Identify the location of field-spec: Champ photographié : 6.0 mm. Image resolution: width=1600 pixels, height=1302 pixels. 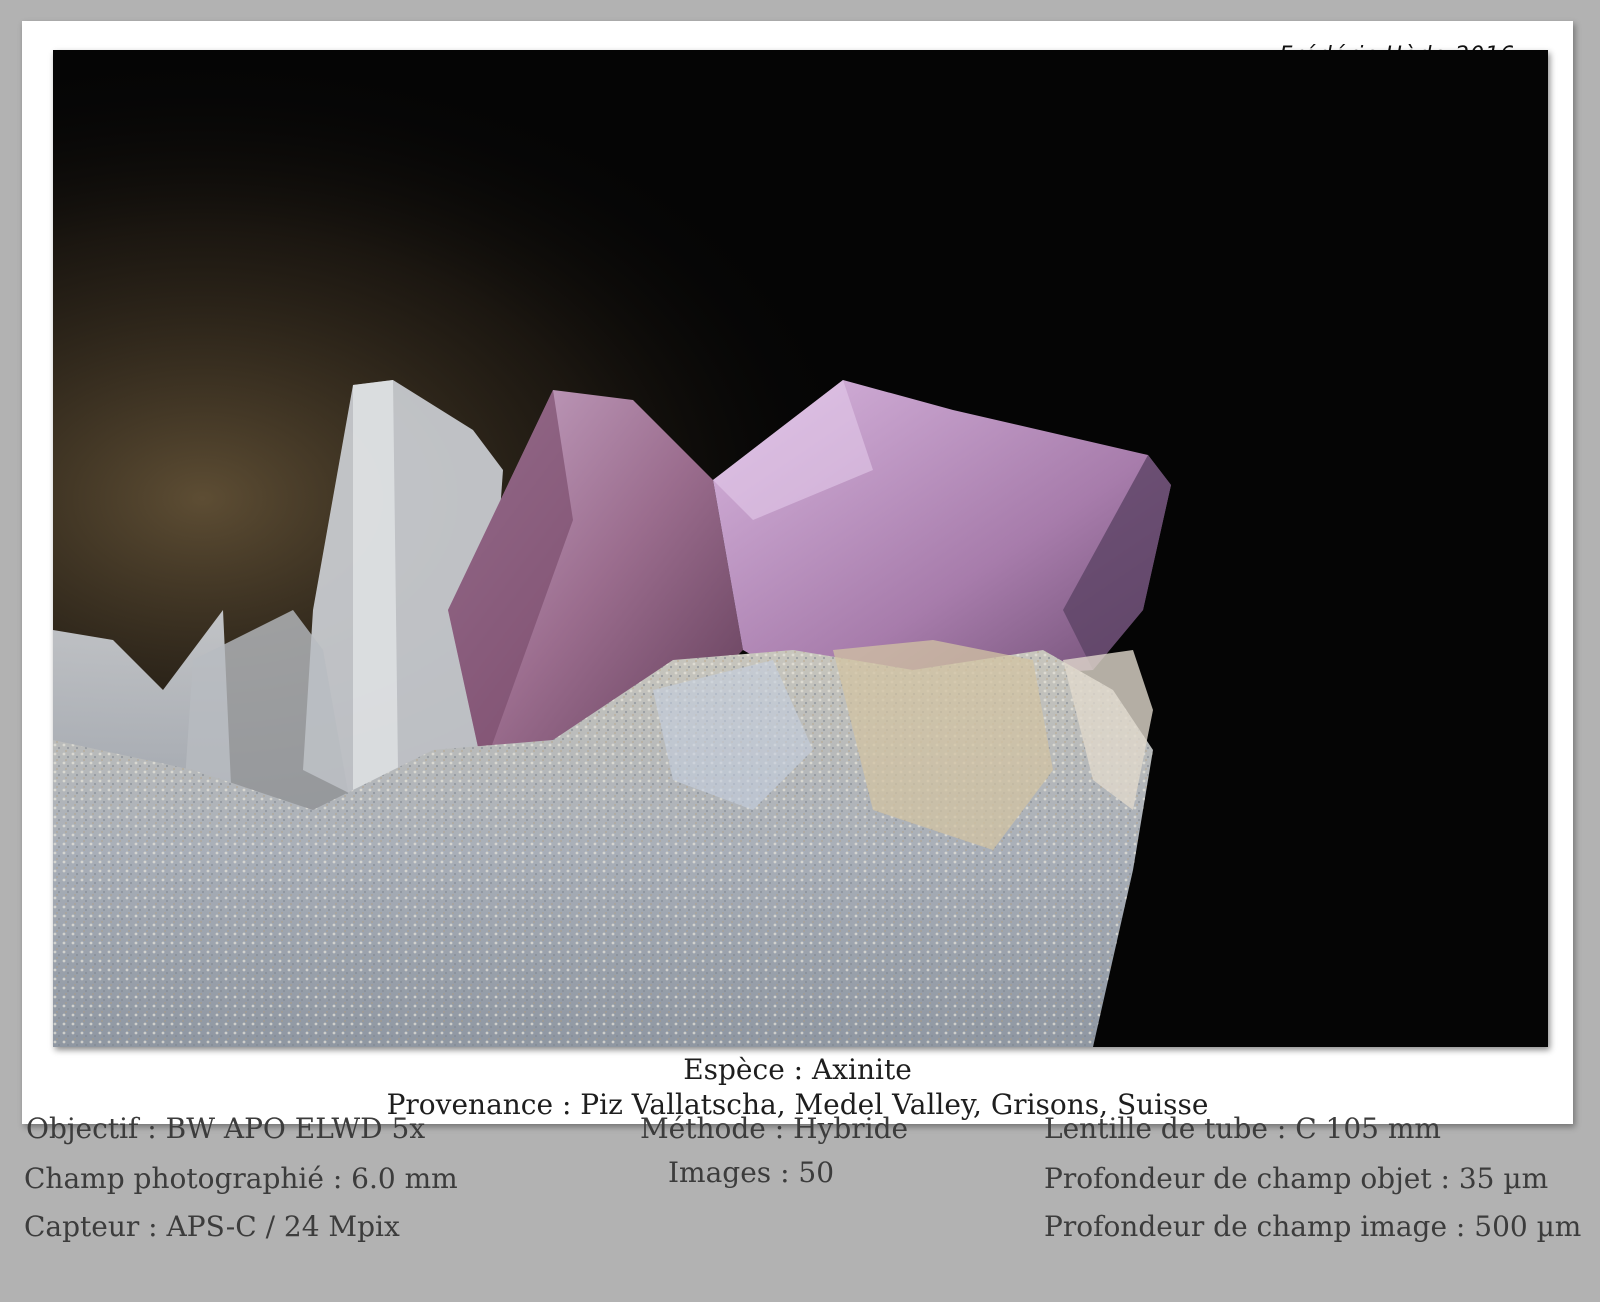
(241, 1178).